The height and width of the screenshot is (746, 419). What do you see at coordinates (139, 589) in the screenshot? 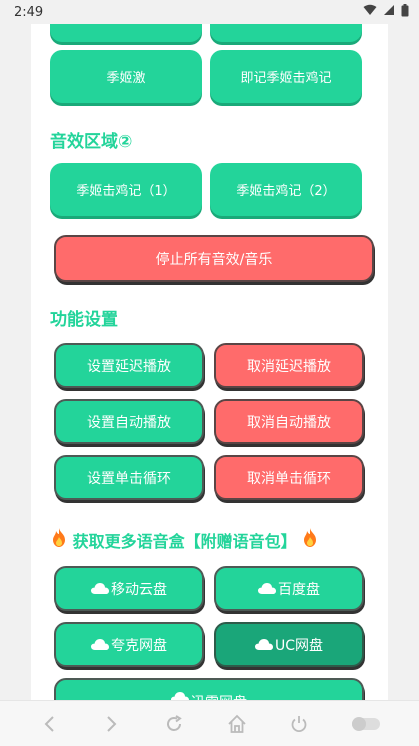
I see `mobile-cloud-label: 移动云盘` at bounding box center [139, 589].